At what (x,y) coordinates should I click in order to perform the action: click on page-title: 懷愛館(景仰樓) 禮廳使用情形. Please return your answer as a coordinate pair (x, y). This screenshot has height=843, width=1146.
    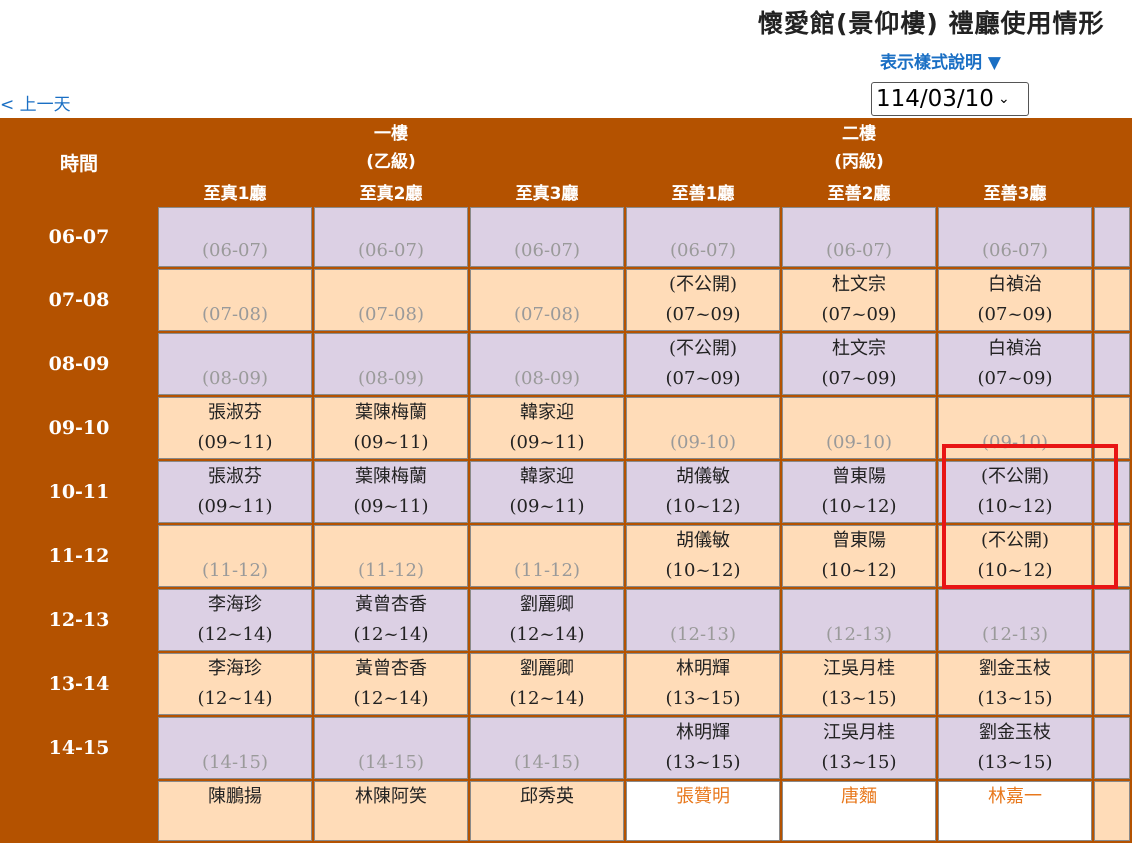
    Looking at the image, I should click on (931, 23).